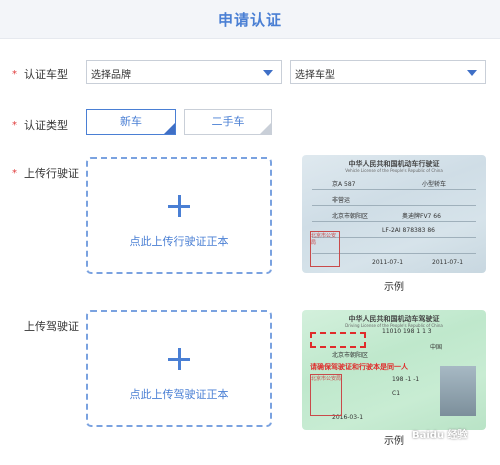 The image size is (500, 465). What do you see at coordinates (51, 326) in the screenshot?
I see `driver-license-label: 上传驾驶证` at bounding box center [51, 326].